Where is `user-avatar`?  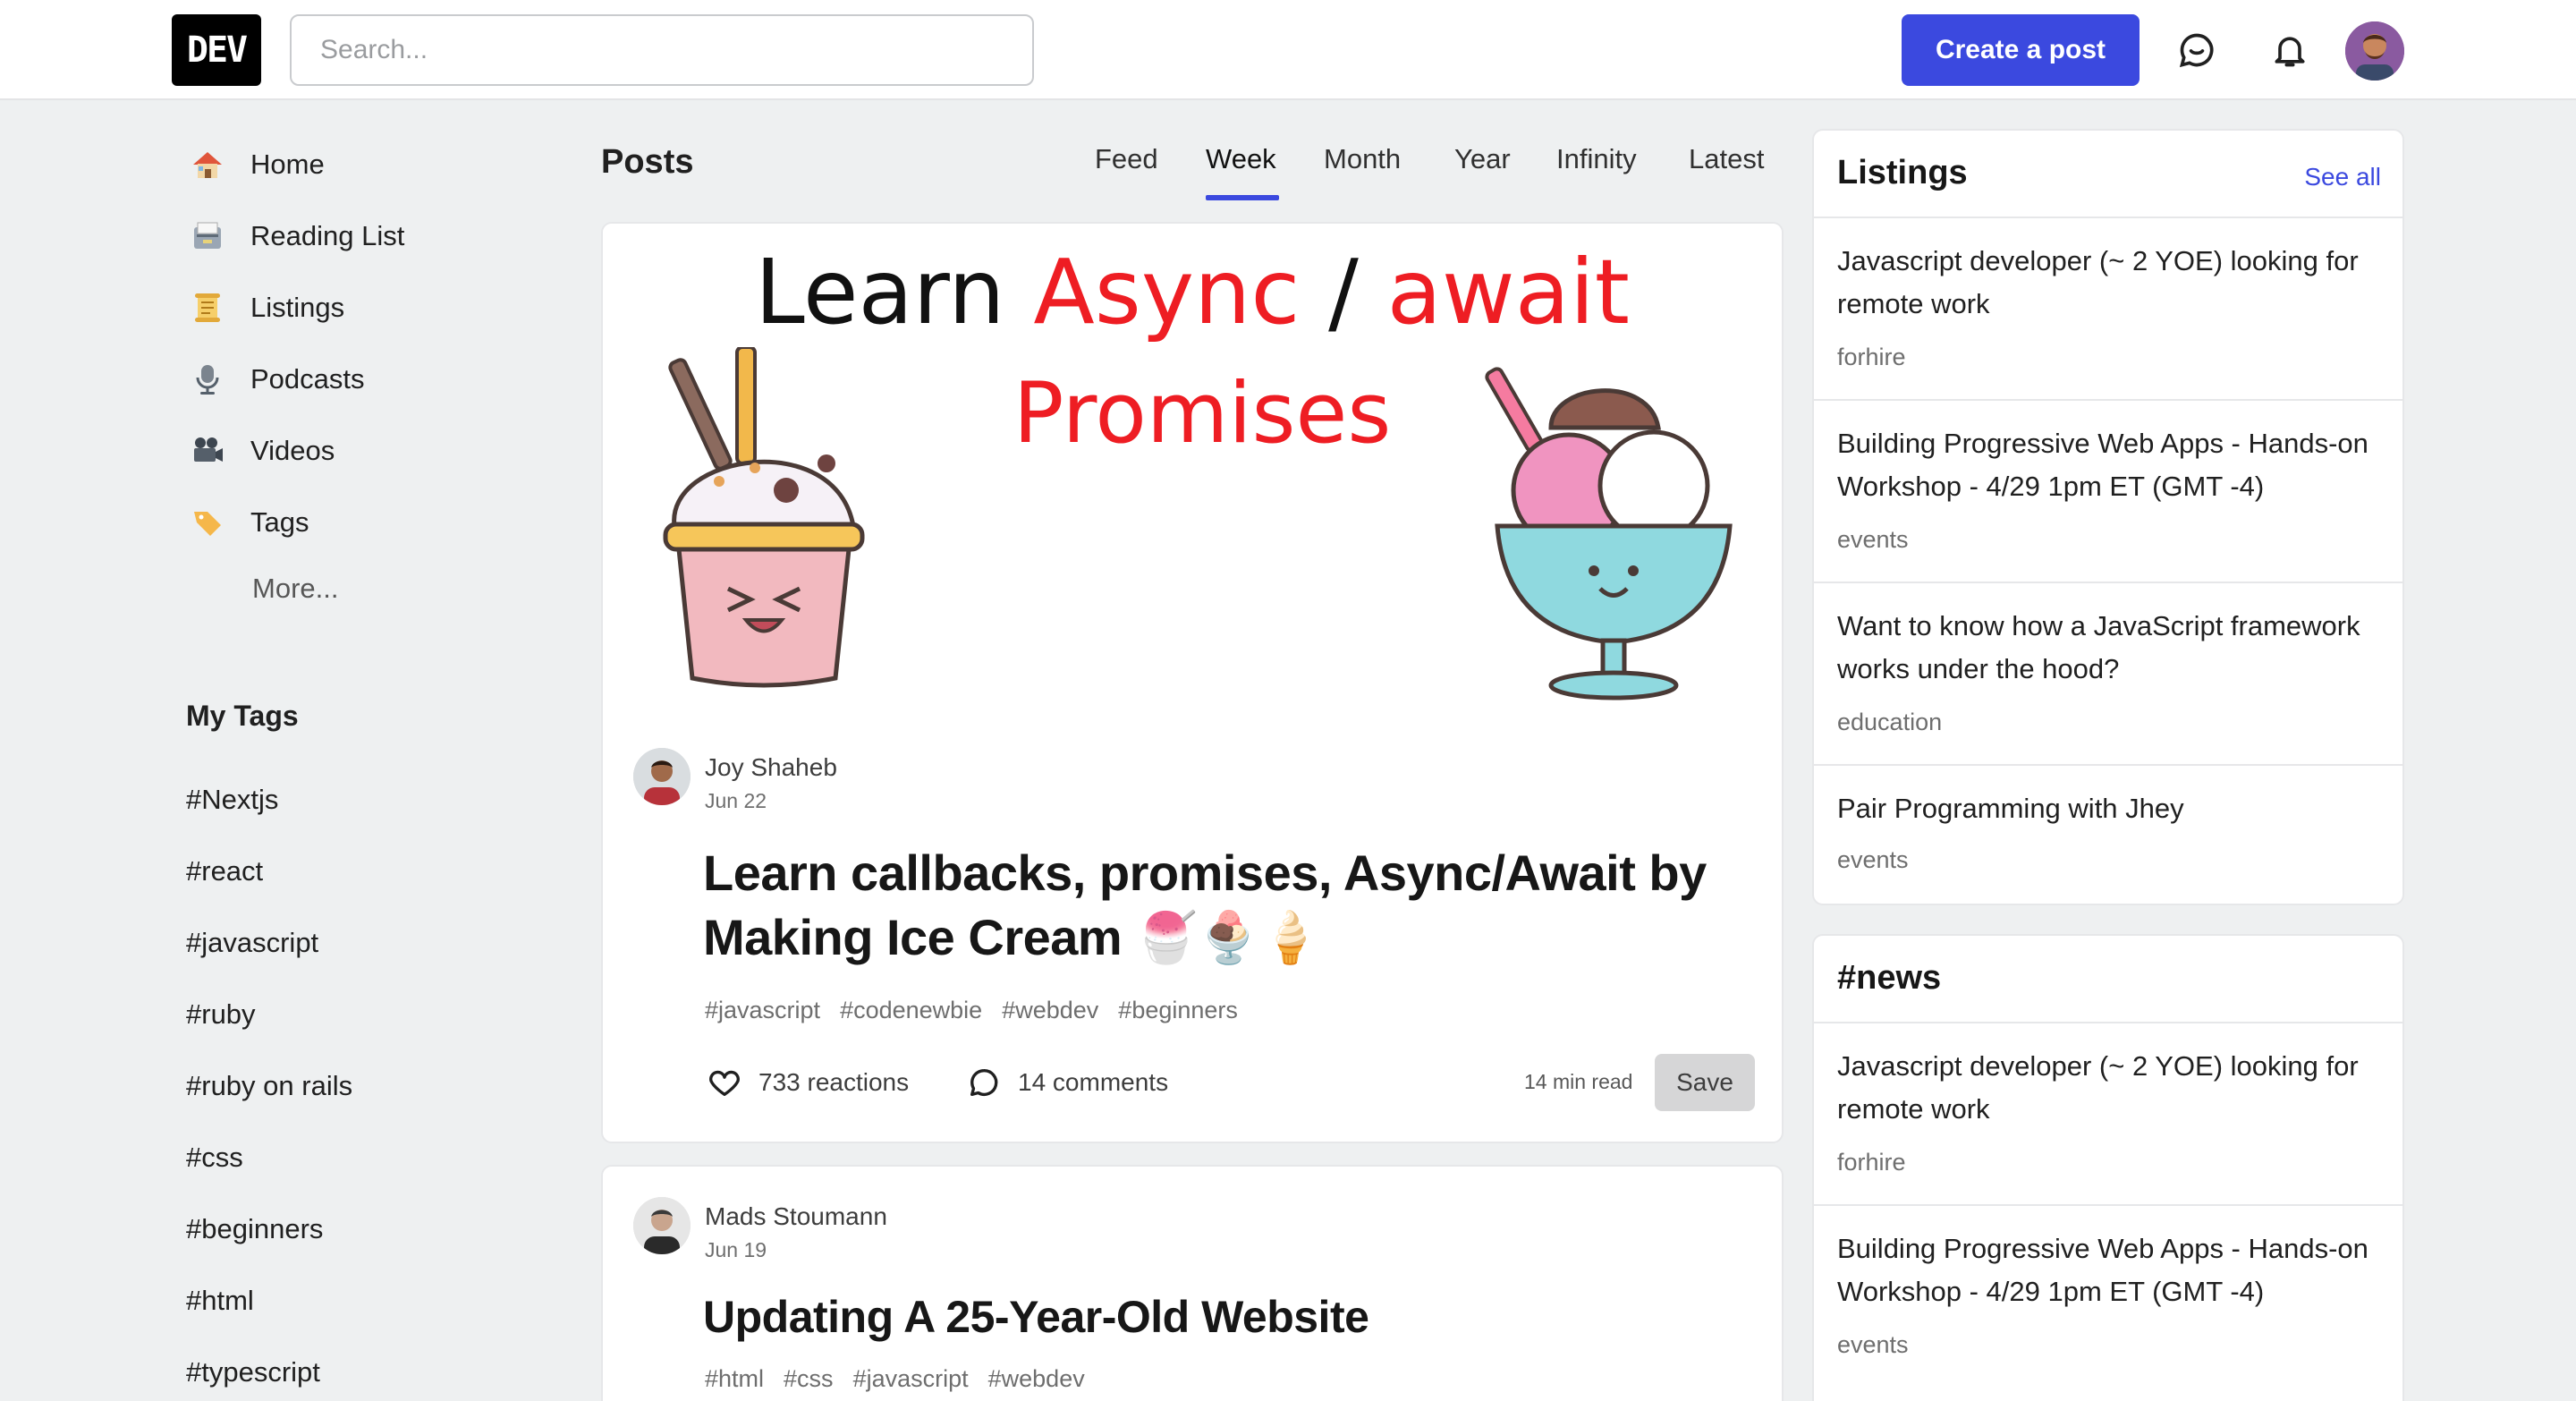 user-avatar is located at coordinates (2374, 51).